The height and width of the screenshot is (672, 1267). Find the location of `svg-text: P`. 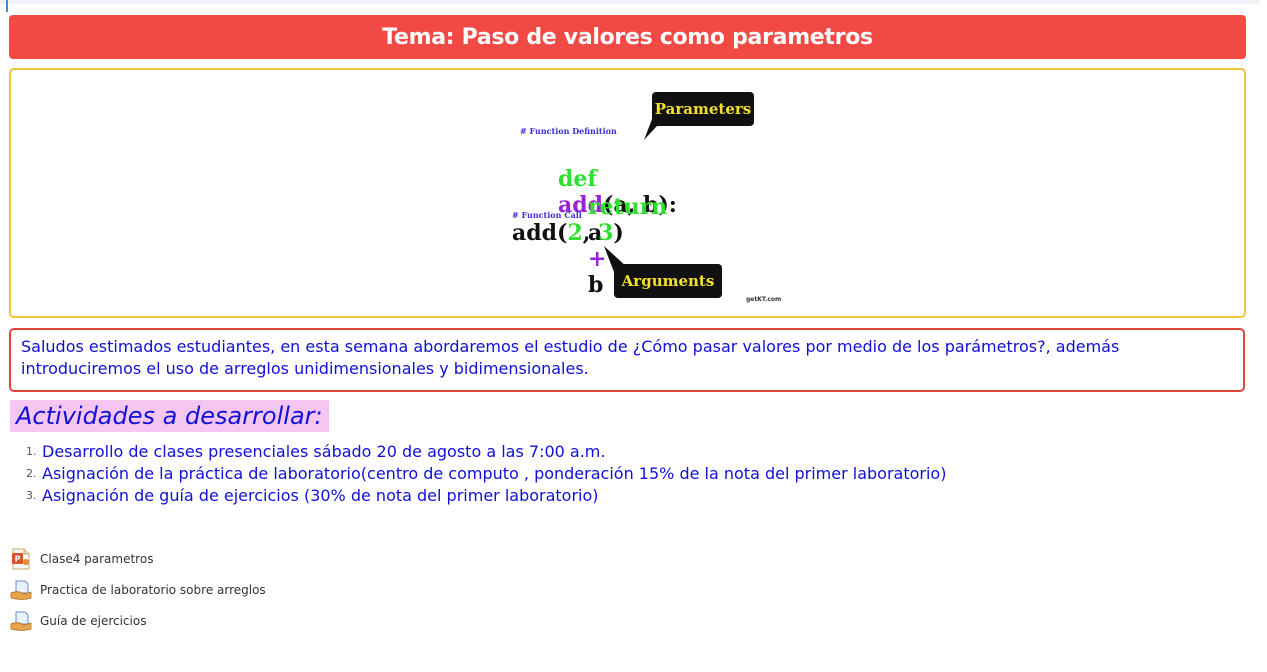

svg-text: P is located at coordinates (18, 558).